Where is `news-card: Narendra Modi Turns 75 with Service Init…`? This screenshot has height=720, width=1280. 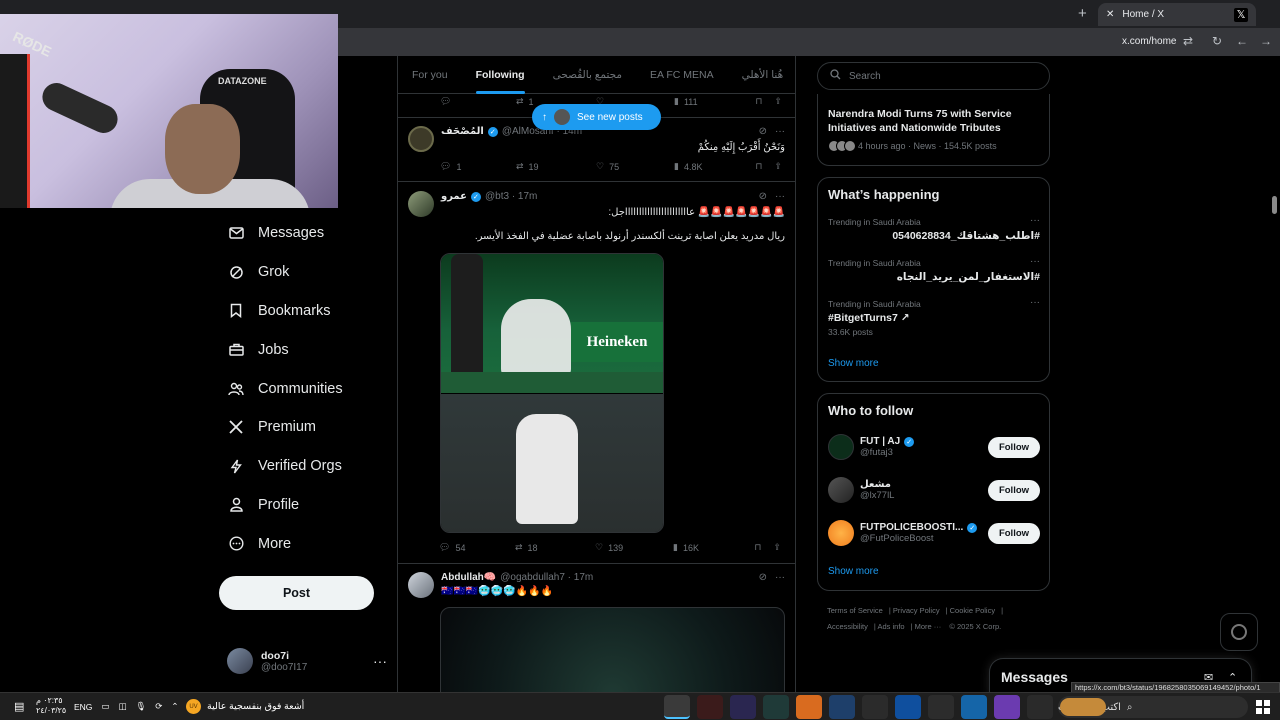
news-card: Narendra Modi Turns 75 with Service Init… is located at coordinates (933, 130).